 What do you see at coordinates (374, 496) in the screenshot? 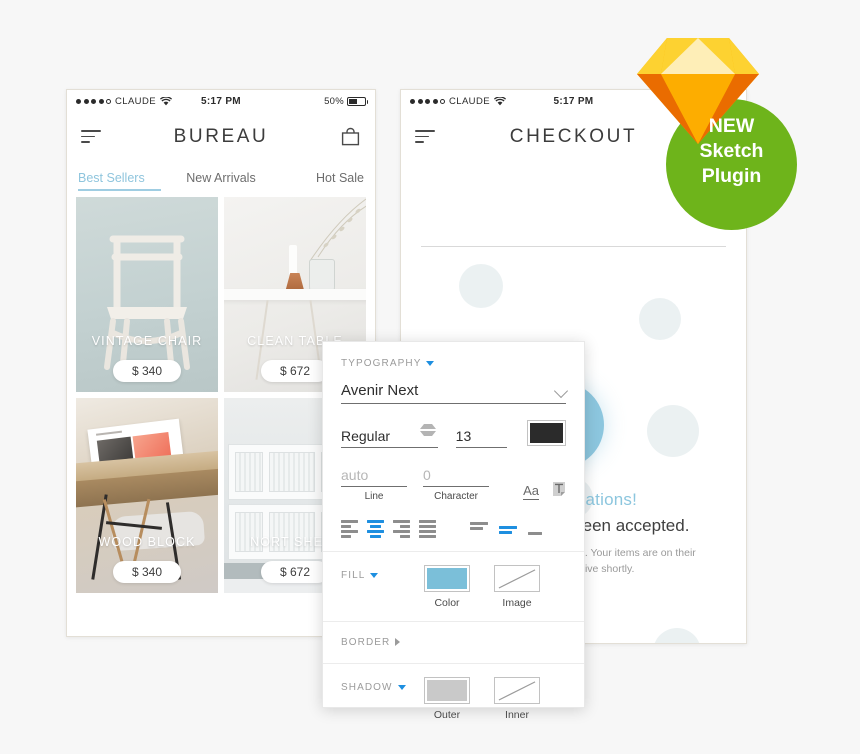
I see `line-spacing-label: Line` at bounding box center [374, 496].